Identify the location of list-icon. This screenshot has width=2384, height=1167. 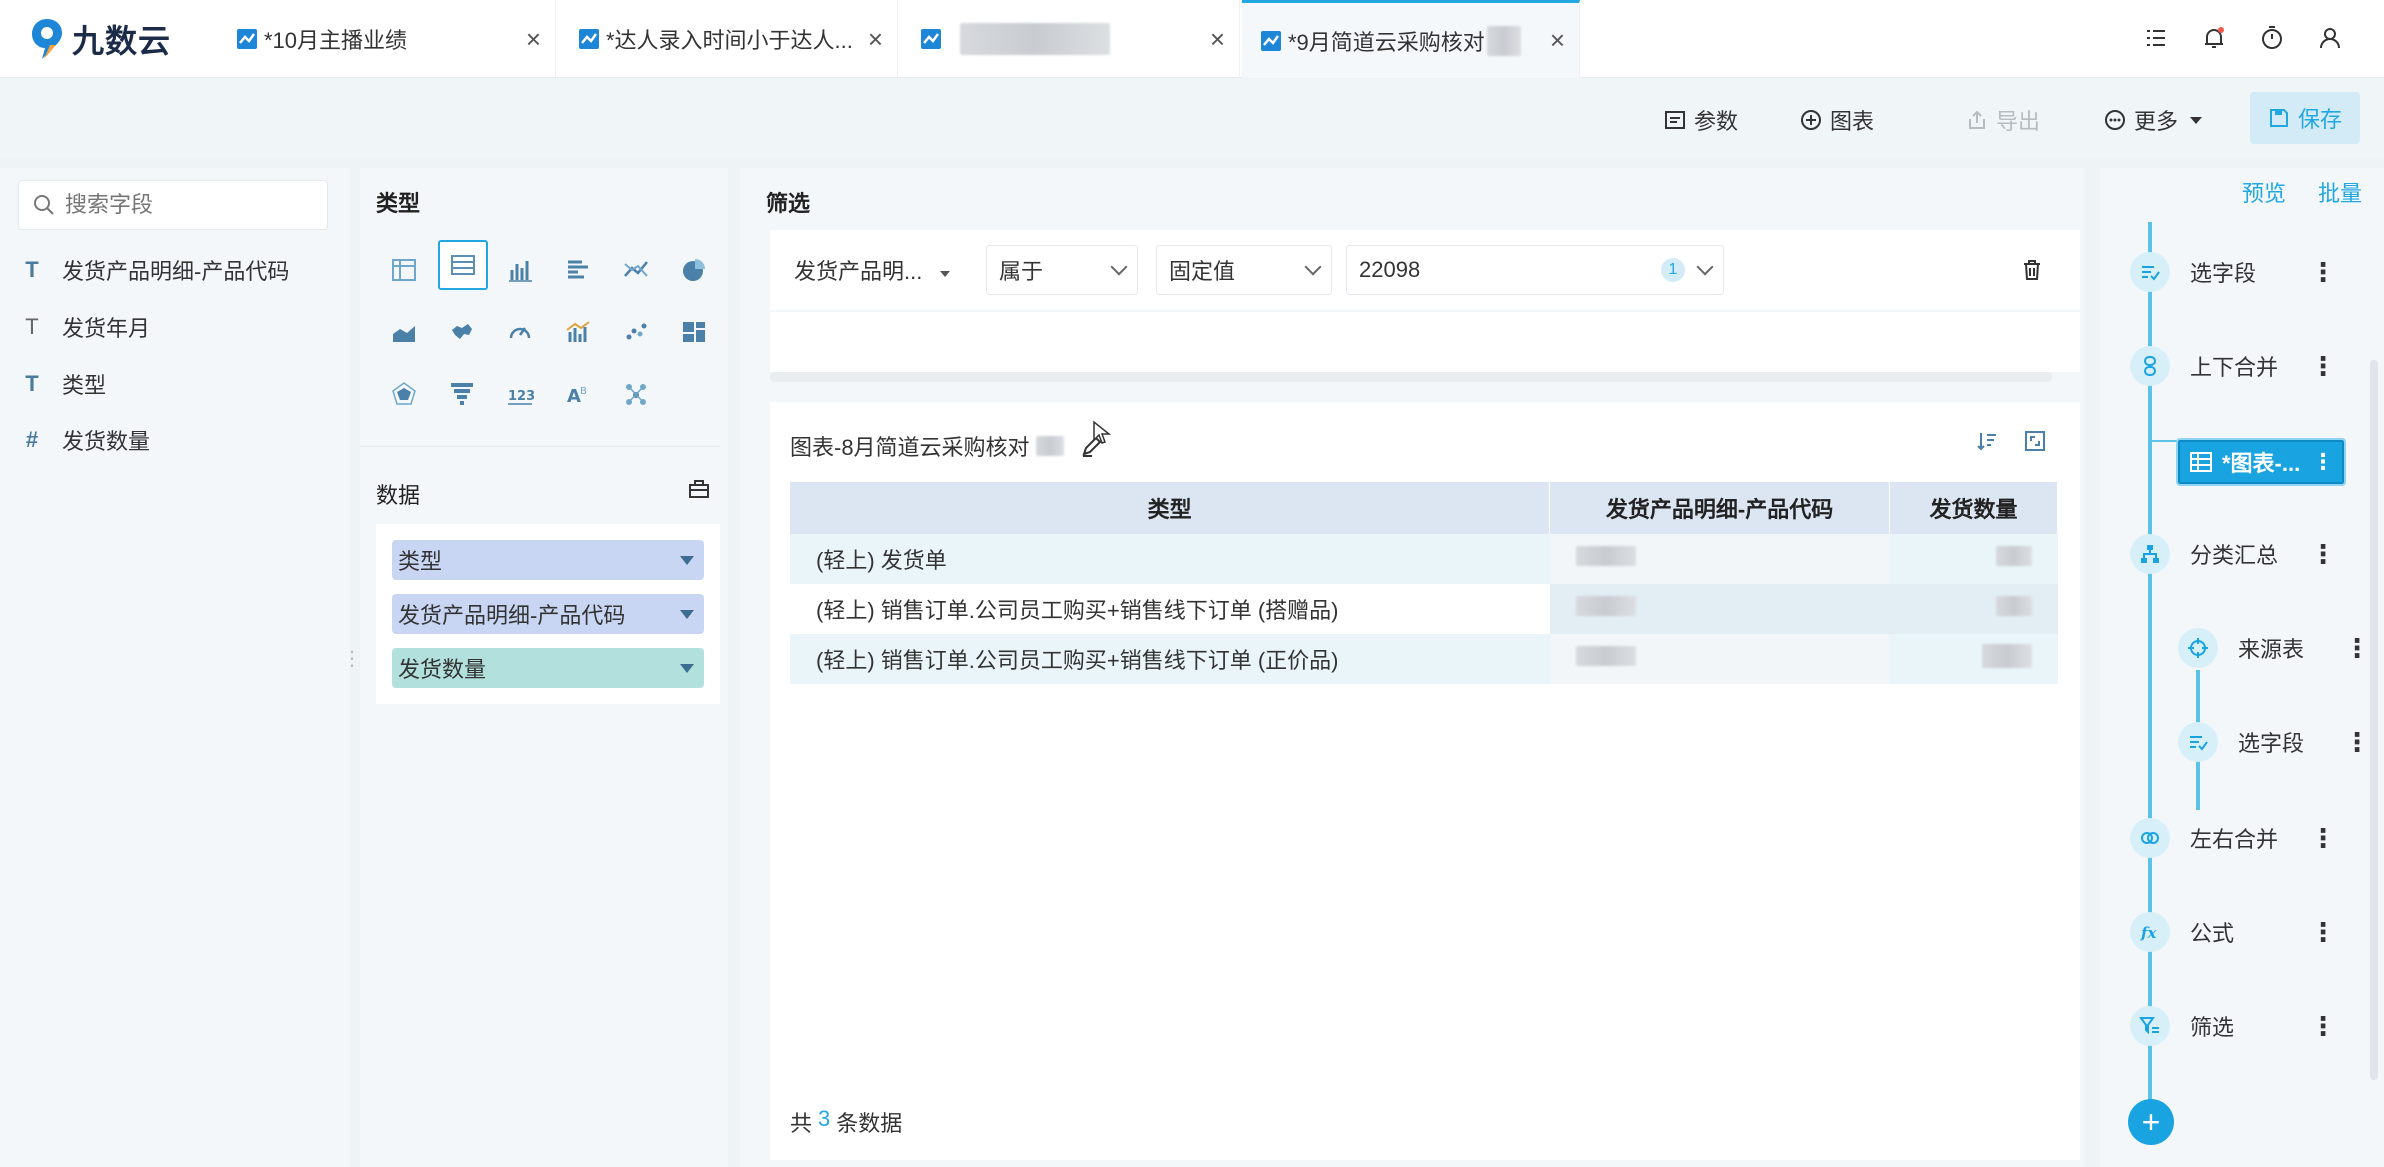
(2156, 38).